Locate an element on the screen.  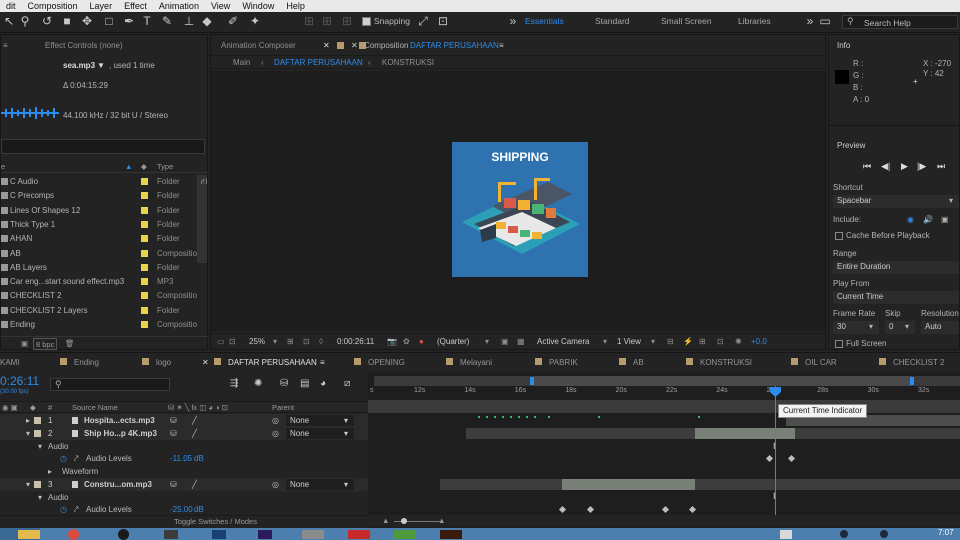
current-time-indicator-head is located at coordinates (775, 392).